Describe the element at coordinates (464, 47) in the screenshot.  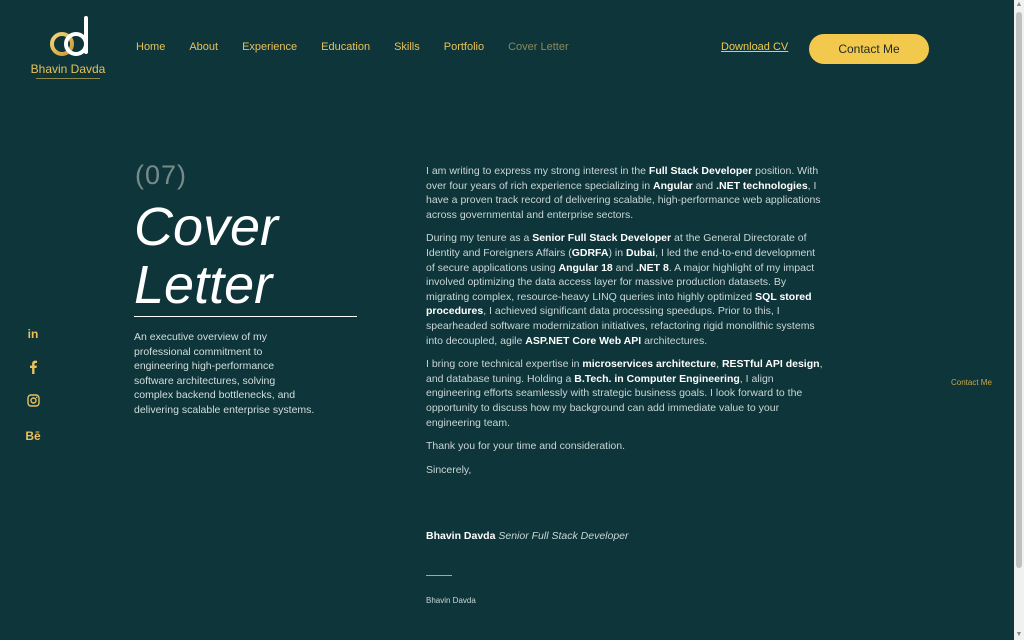
I see `nav-portfolio: Portfolio` at that location.